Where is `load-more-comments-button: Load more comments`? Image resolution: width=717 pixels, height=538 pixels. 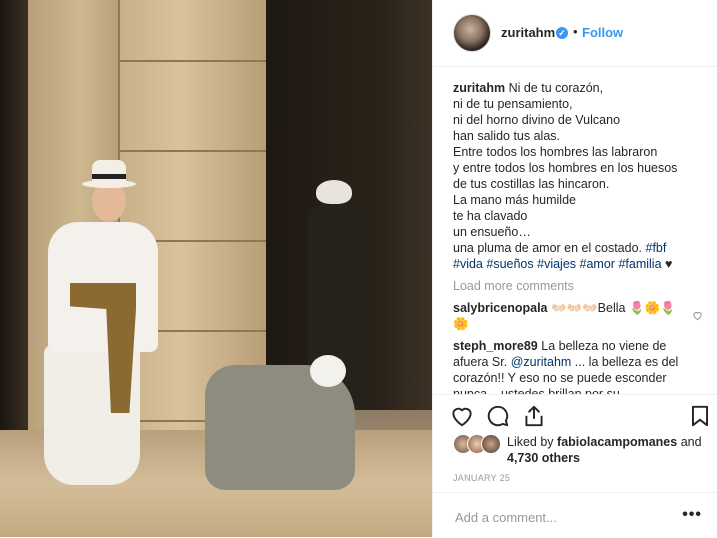
load-more-comments-button: Load more comments is located at coordinates (578, 286).